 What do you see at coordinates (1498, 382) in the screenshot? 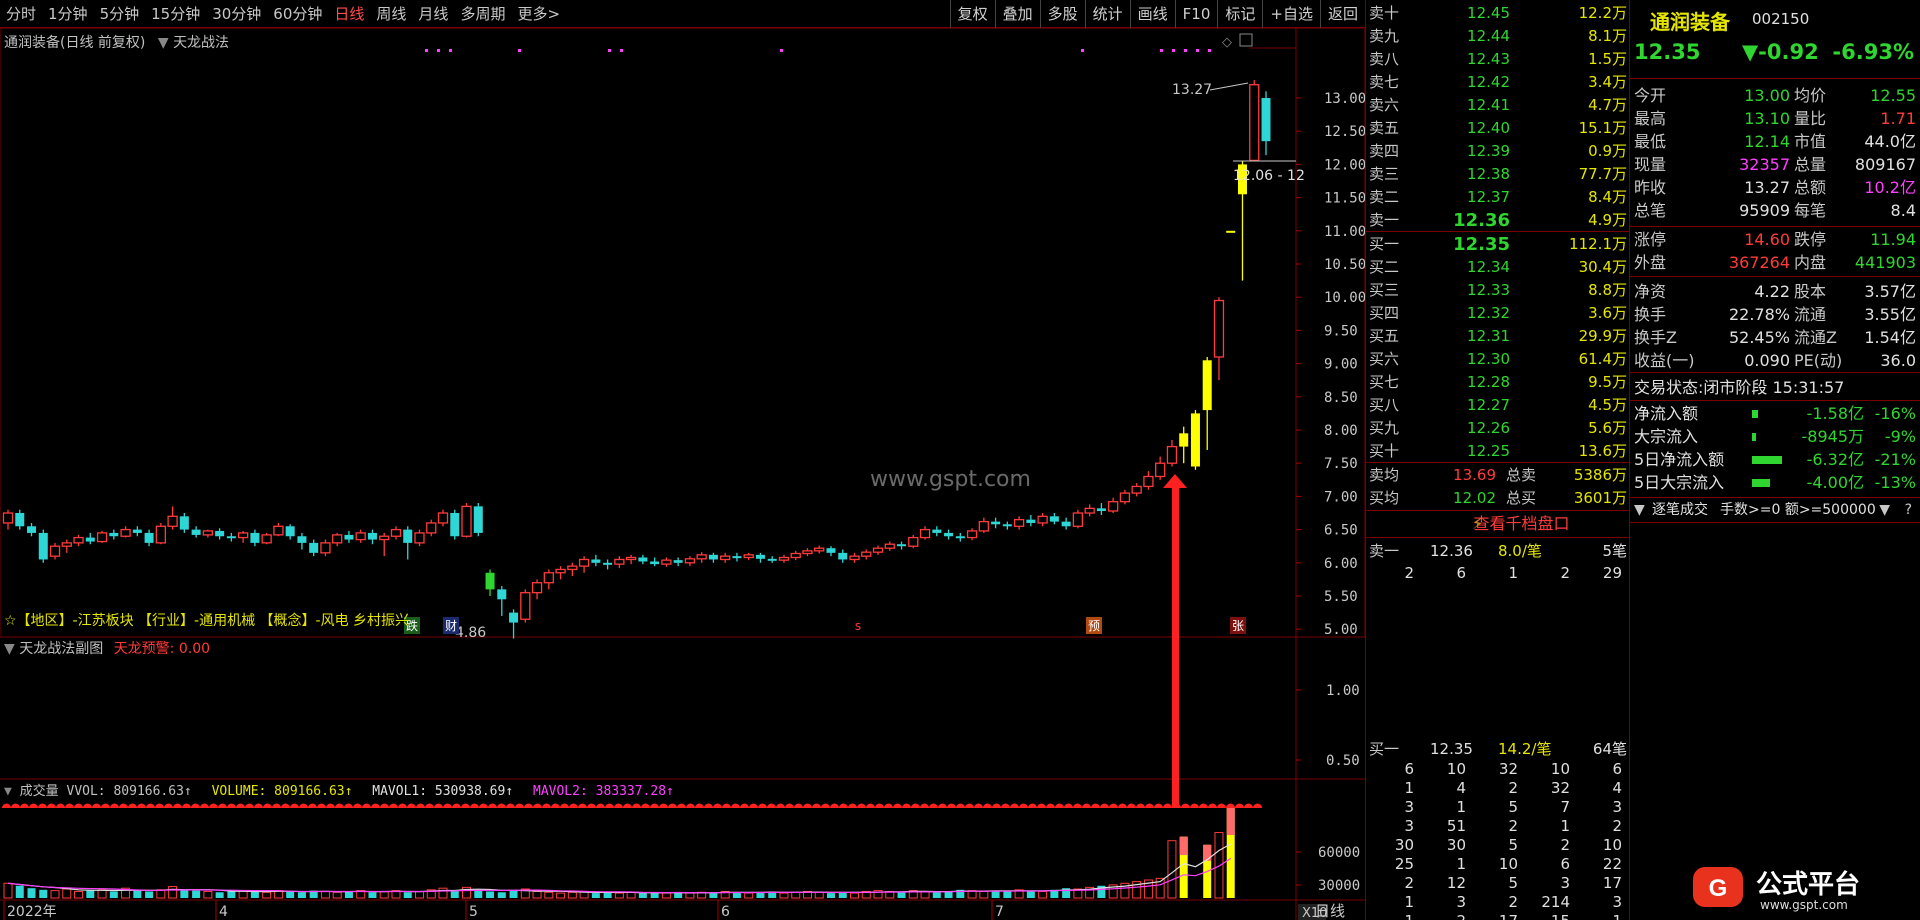
I see `bid-row: 买七 12.28 9.5万` at bounding box center [1498, 382].